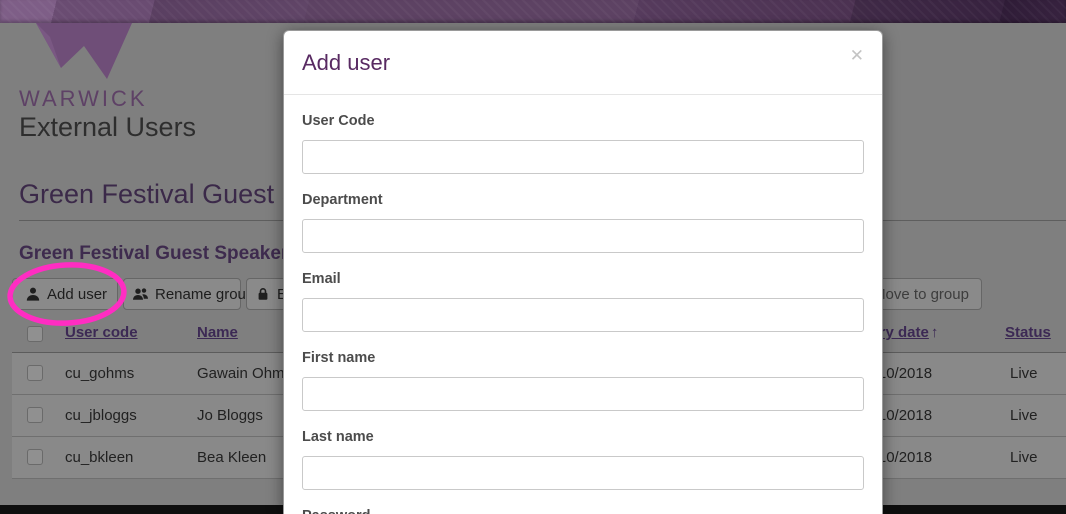 The image size is (1066, 514). What do you see at coordinates (583, 63) in the screenshot?
I see `modal-header: Add user ✕` at bounding box center [583, 63].